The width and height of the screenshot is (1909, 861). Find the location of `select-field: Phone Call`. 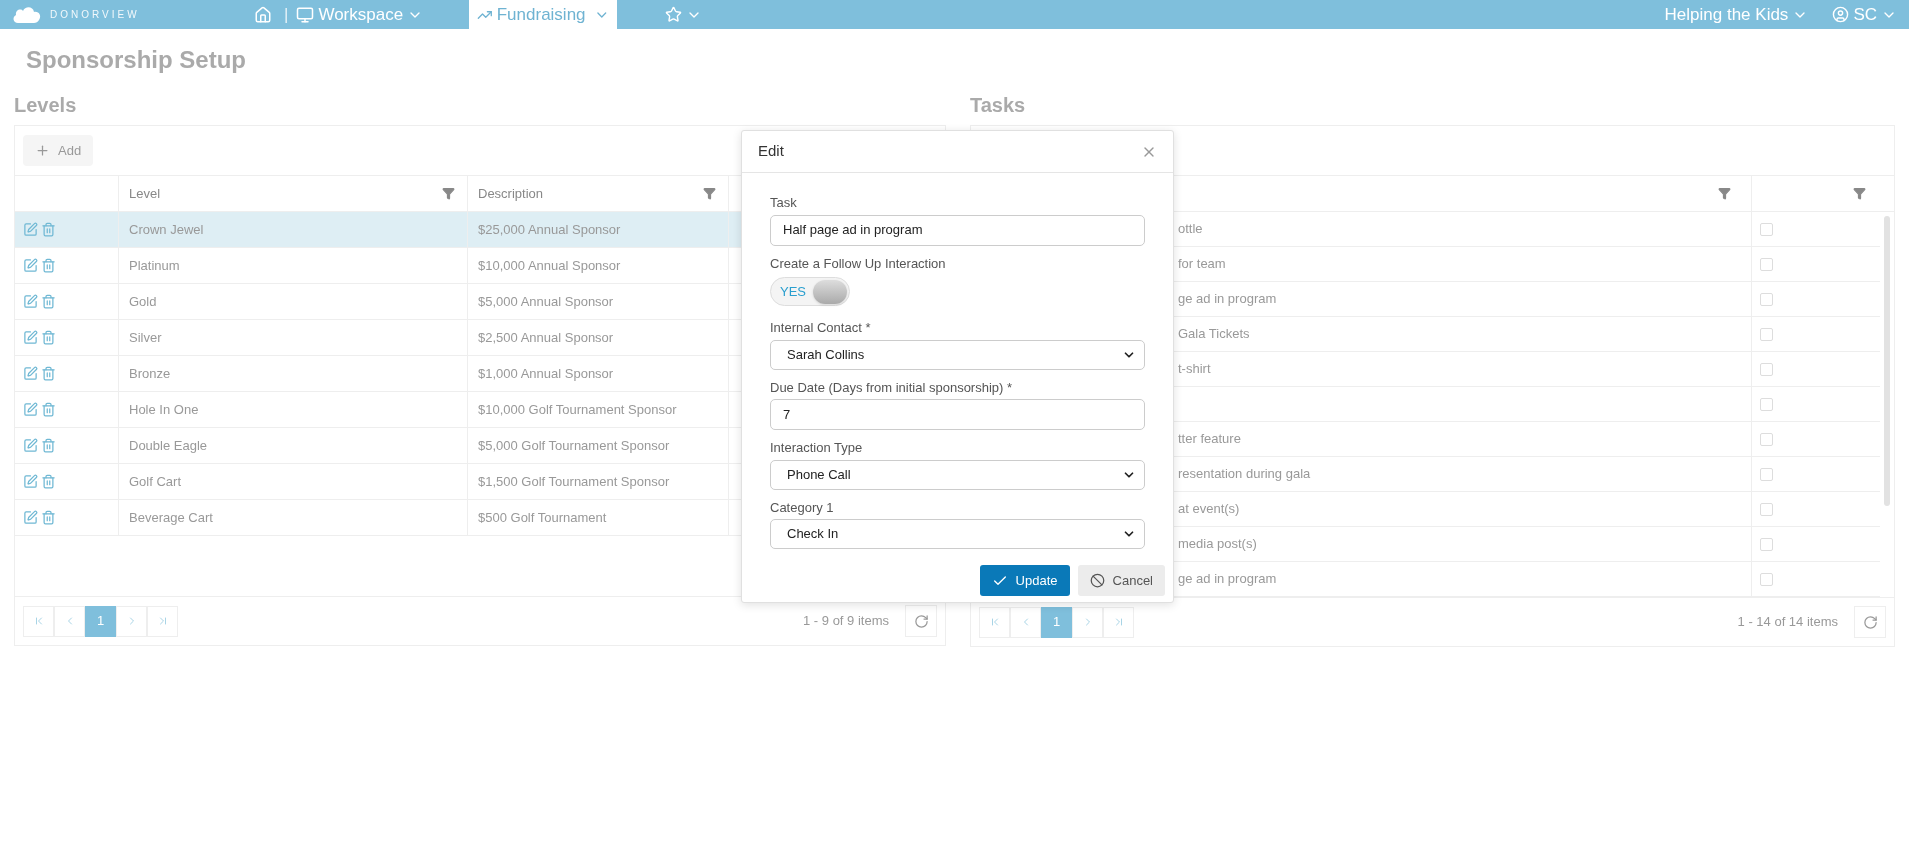

select-field: Phone Call is located at coordinates (957, 474).